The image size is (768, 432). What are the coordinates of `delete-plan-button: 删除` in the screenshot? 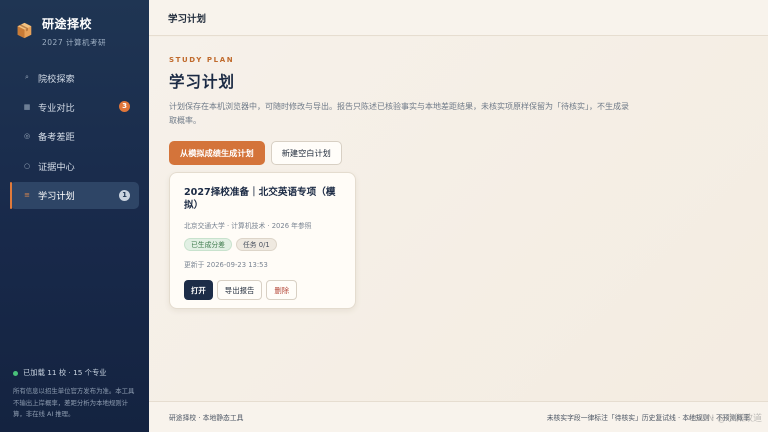 It's located at (282, 290).